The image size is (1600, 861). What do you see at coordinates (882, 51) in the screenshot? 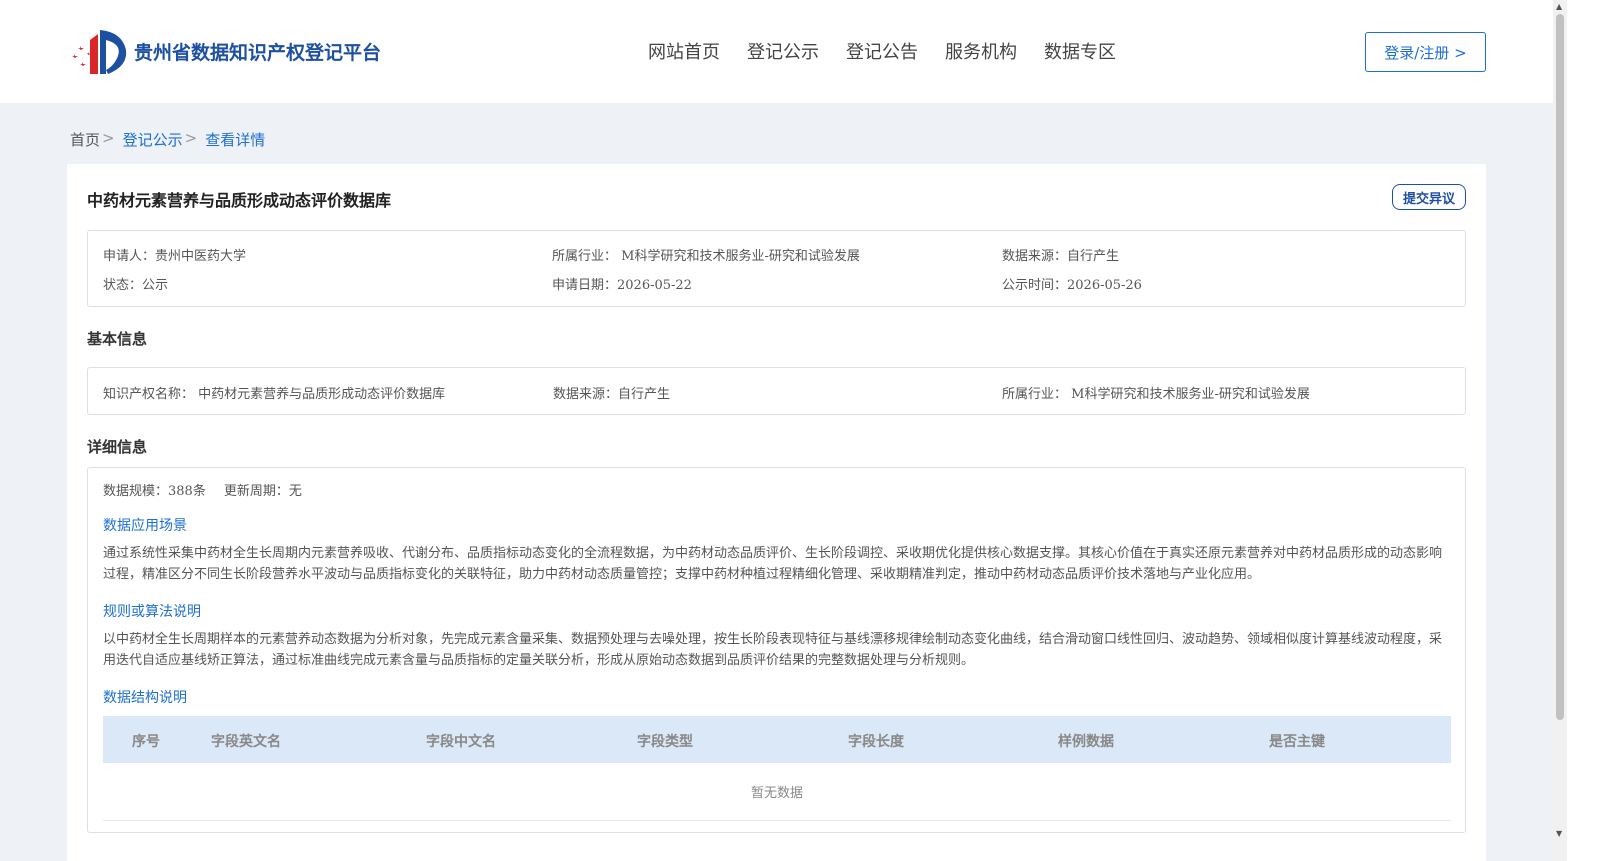
I see `nav-registration-notice: 登记公告` at bounding box center [882, 51].